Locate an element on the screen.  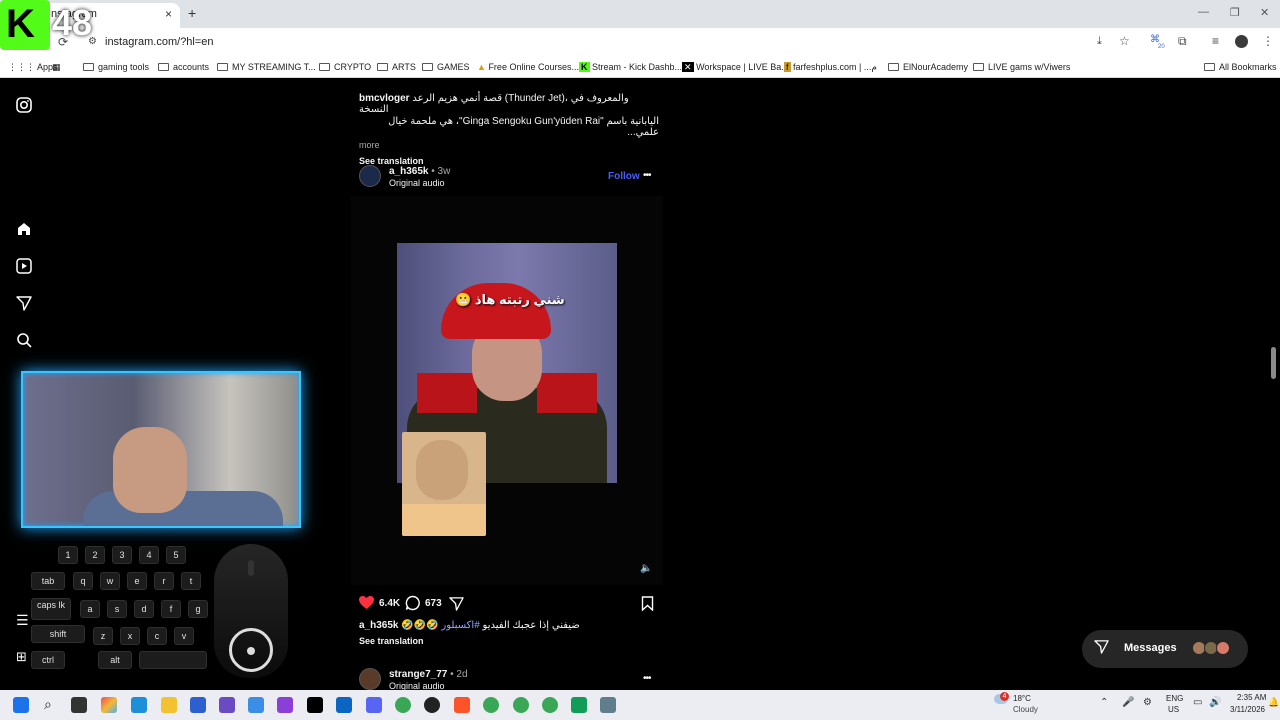
clock-date: 3/11/2026 is located at coordinates (1247, 709).